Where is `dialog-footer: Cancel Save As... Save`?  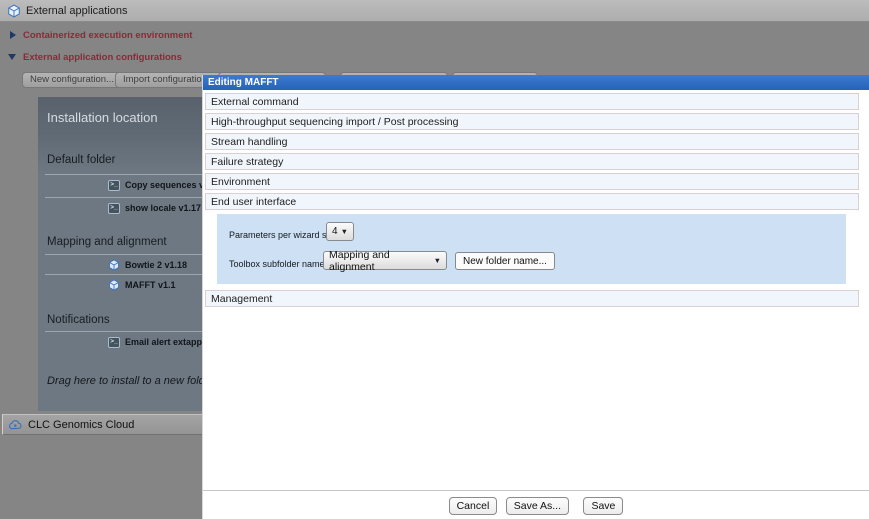
dialog-footer: Cancel Save As... Save is located at coordinates (536, 502).